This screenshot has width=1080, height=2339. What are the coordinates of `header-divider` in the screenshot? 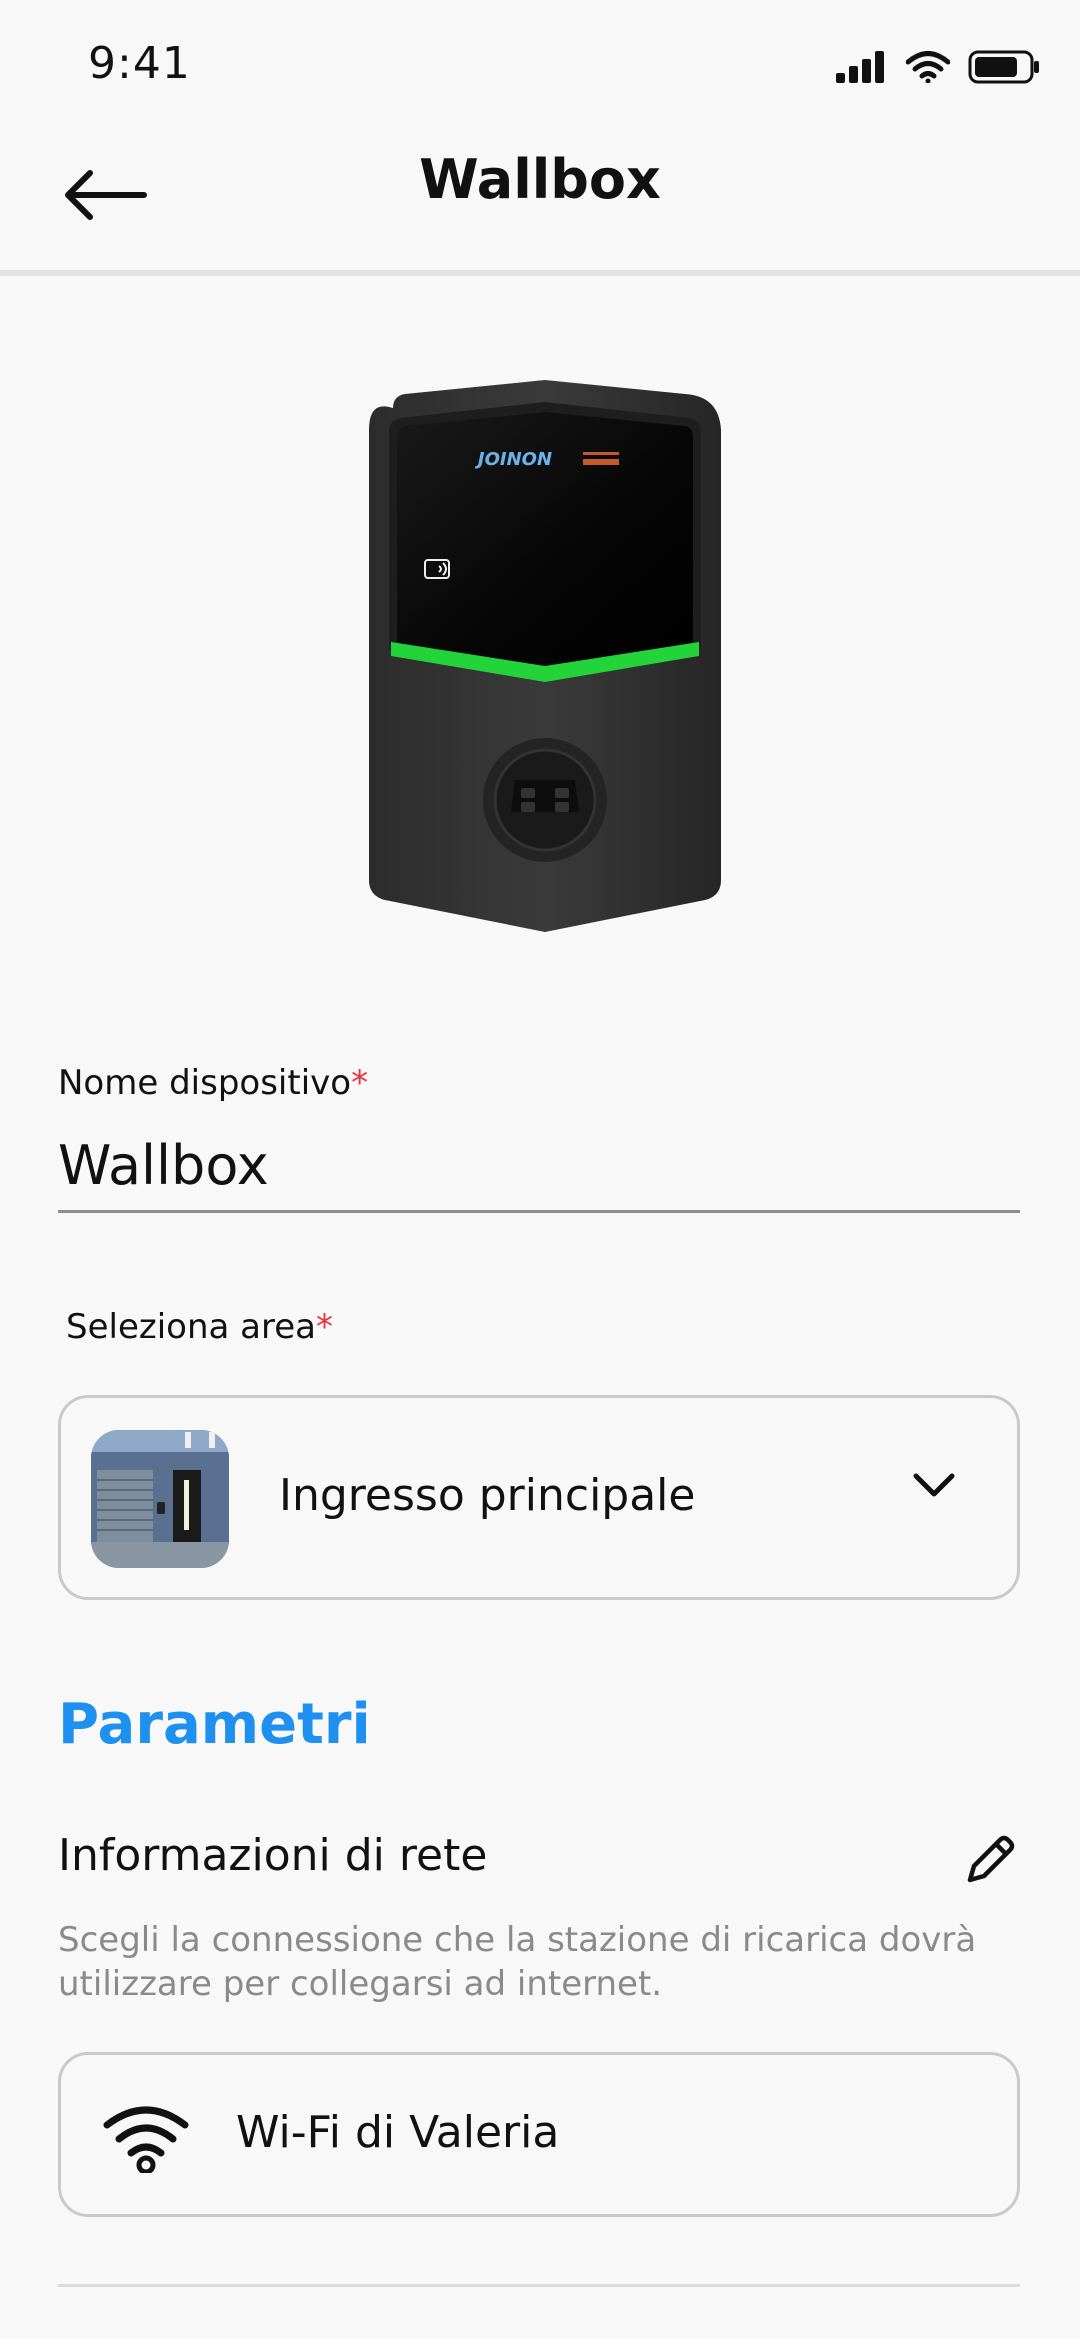 It's located at (540, 273).